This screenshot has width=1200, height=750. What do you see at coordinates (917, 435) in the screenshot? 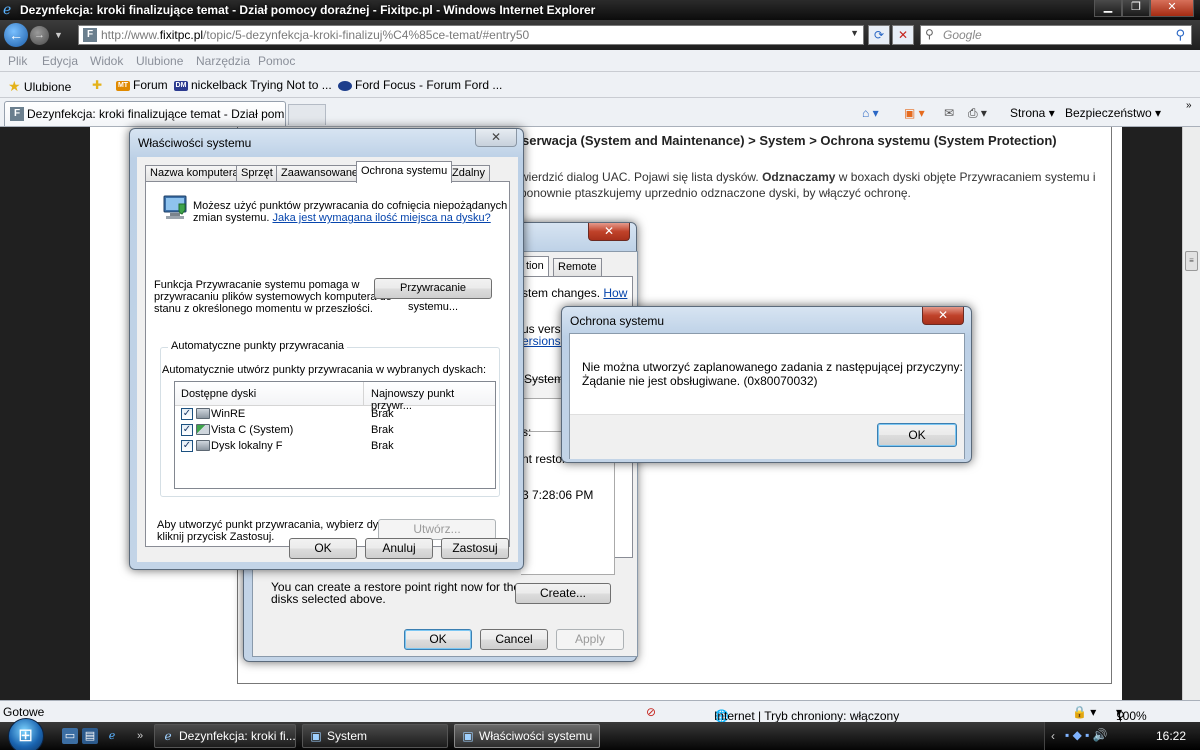
I see `error-ok-button: OK` at bounding box center [917, 435].